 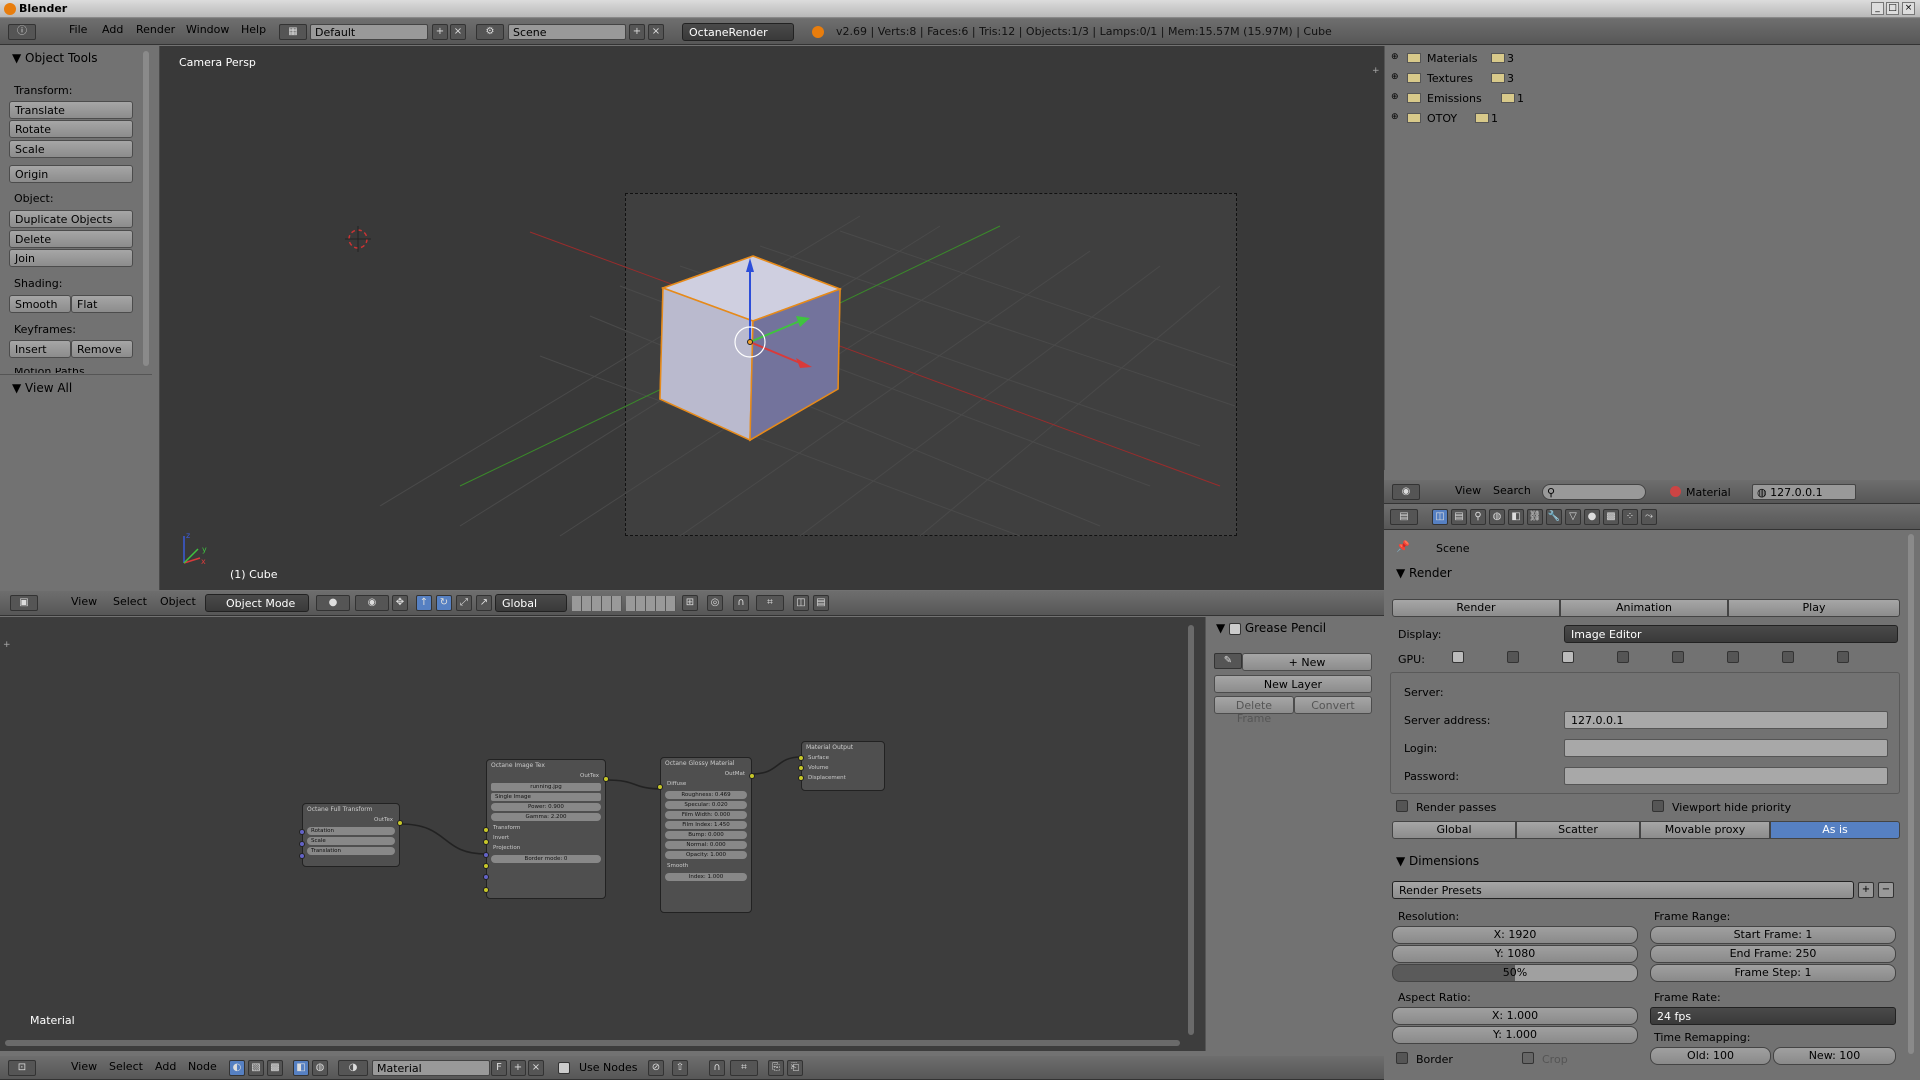 What do you see at coordinates (546, 797) in the screenshot?
I see `node-image-mode: Single Image` at bounding box center [546, 797].